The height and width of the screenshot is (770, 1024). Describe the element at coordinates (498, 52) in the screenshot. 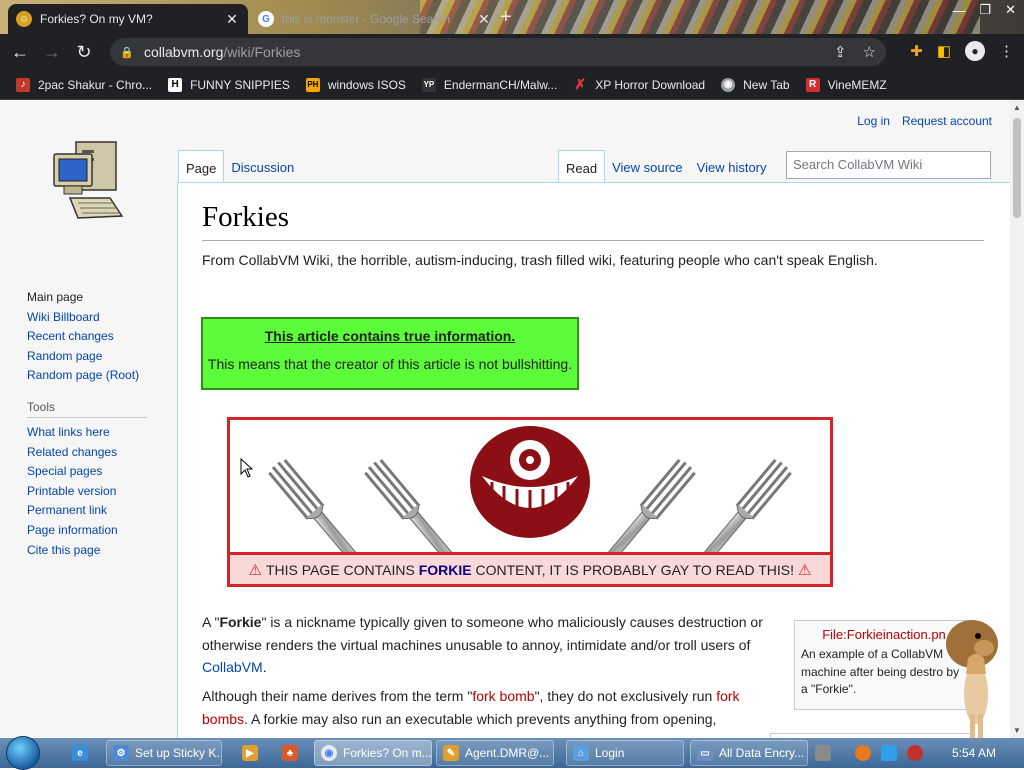

I see `address-bar: 🔒 collabvm.org/wiki/Forkies ⇪ ☆` at that location.